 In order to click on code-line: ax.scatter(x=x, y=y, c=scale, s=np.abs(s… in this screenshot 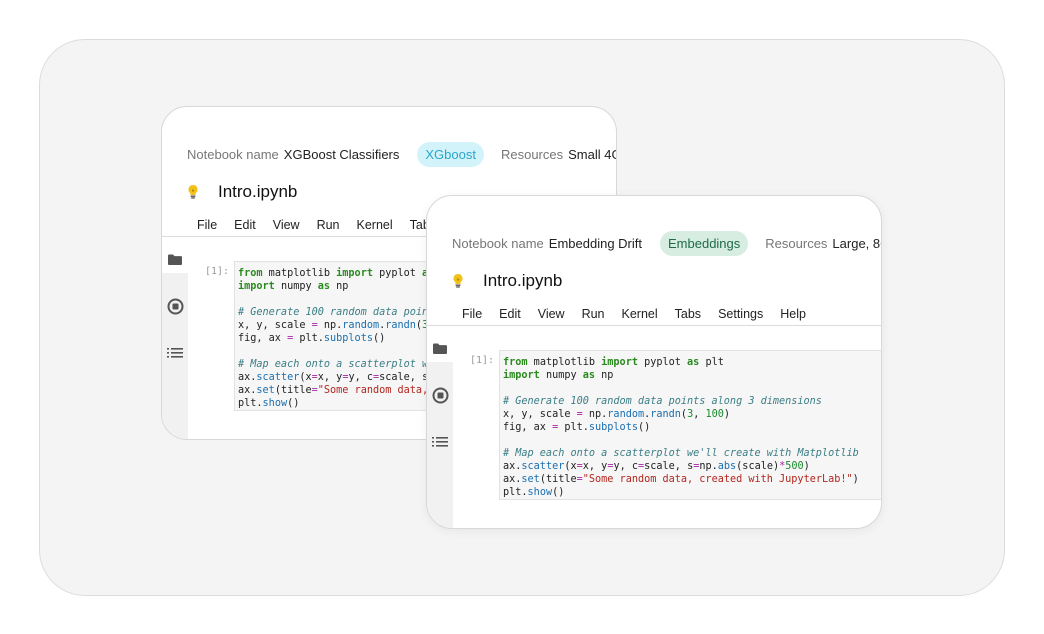, I will do `click(656, 466)`.